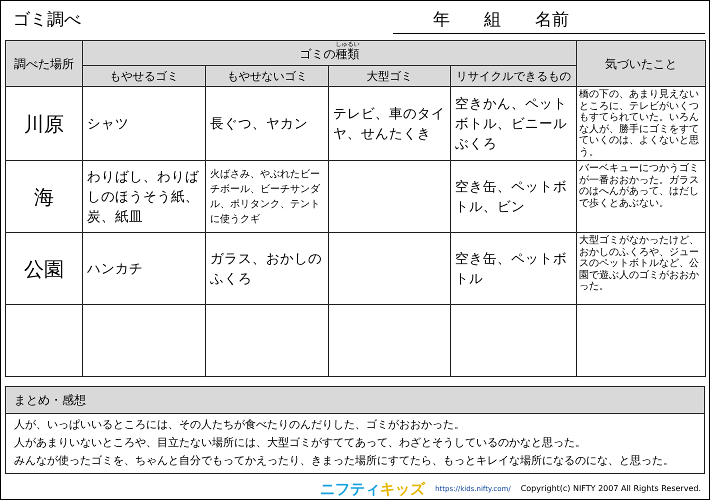  I want to click on column-header: 大型ゴミ, so click(389, 76).